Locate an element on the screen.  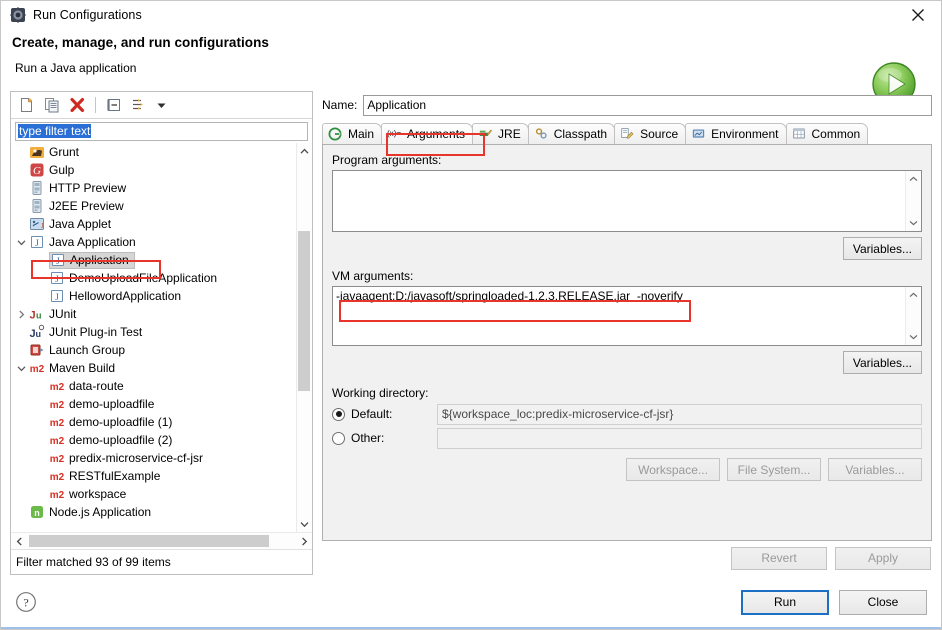
tree-vertical-scrollbar is located at coordinates (304, 337).